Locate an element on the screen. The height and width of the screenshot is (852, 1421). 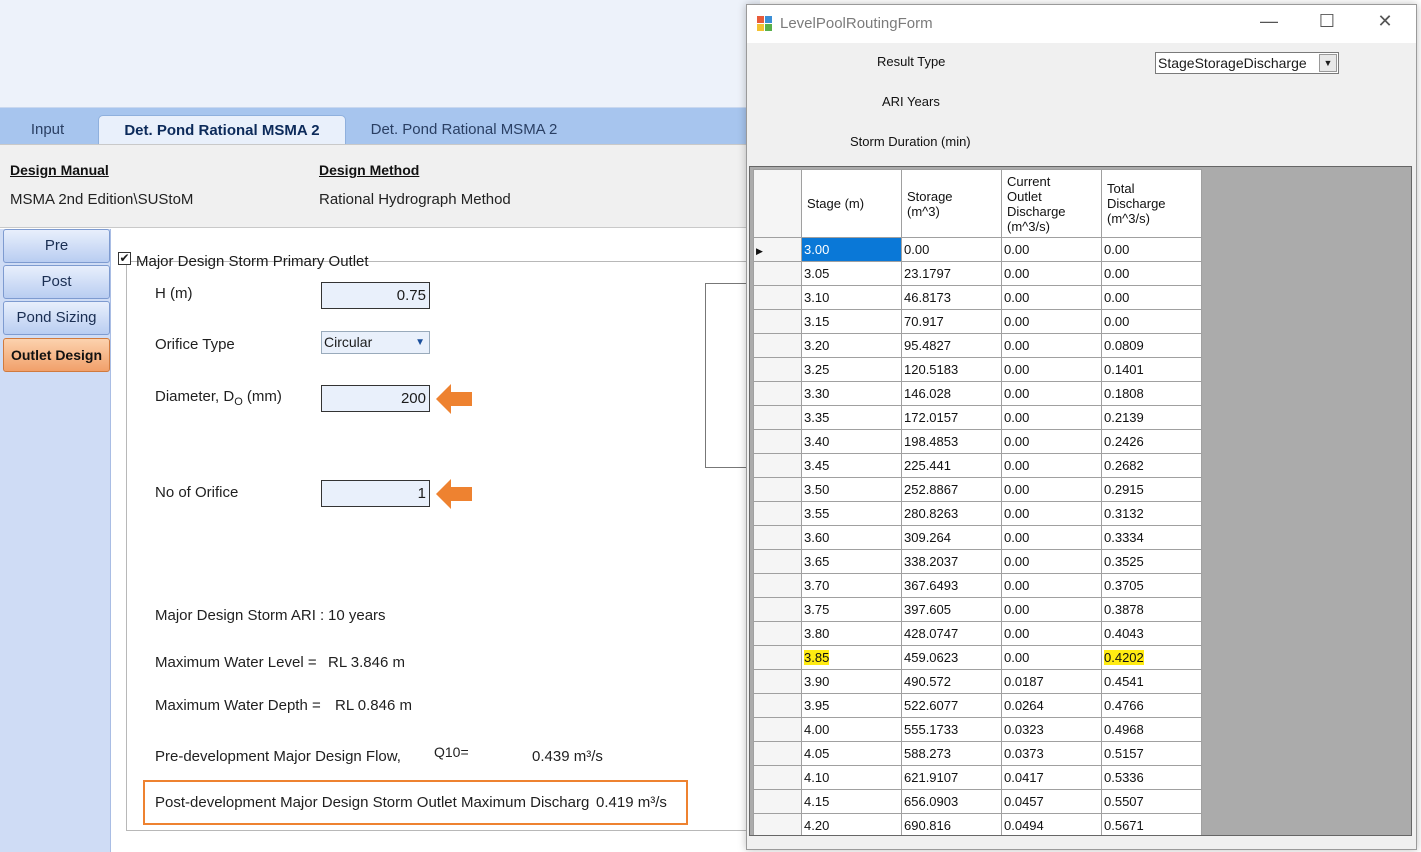
table-row: 4.05 588.273 0.0373 0.5157 is located at coordinates (977, 753).